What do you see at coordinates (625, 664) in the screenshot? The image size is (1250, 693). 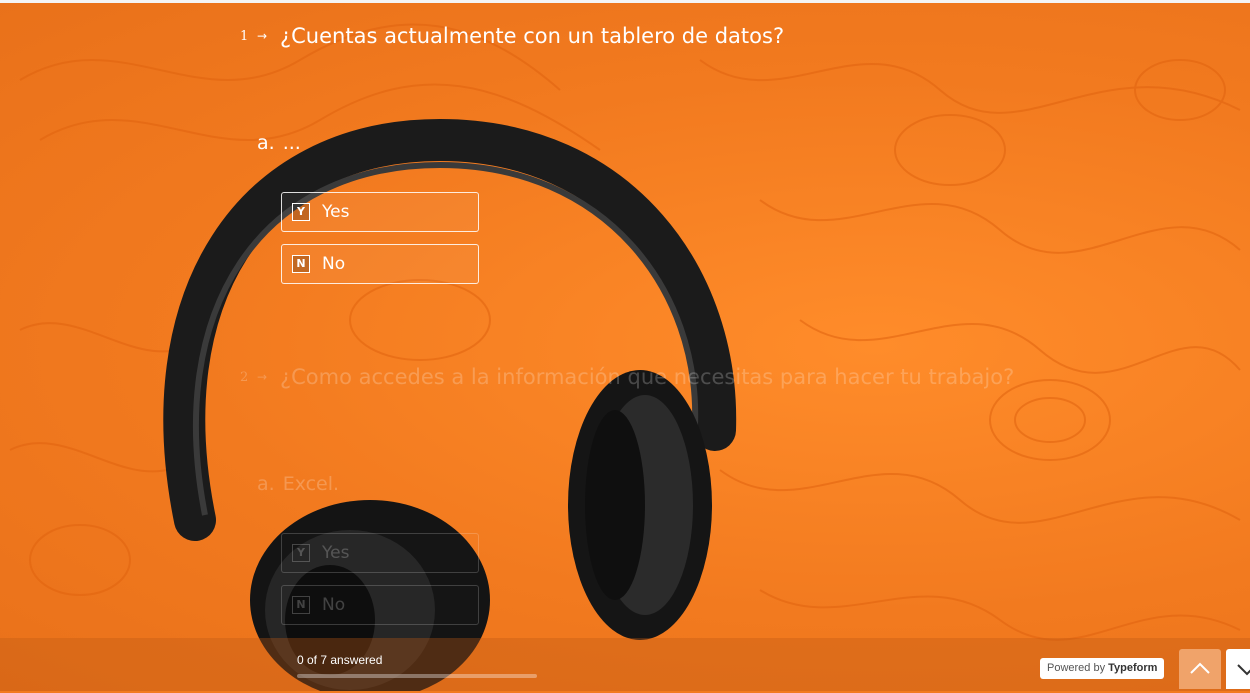 I see `footer-bar: 0 of 7 answered Powered by Typeform` at bounding box center [625, 664].